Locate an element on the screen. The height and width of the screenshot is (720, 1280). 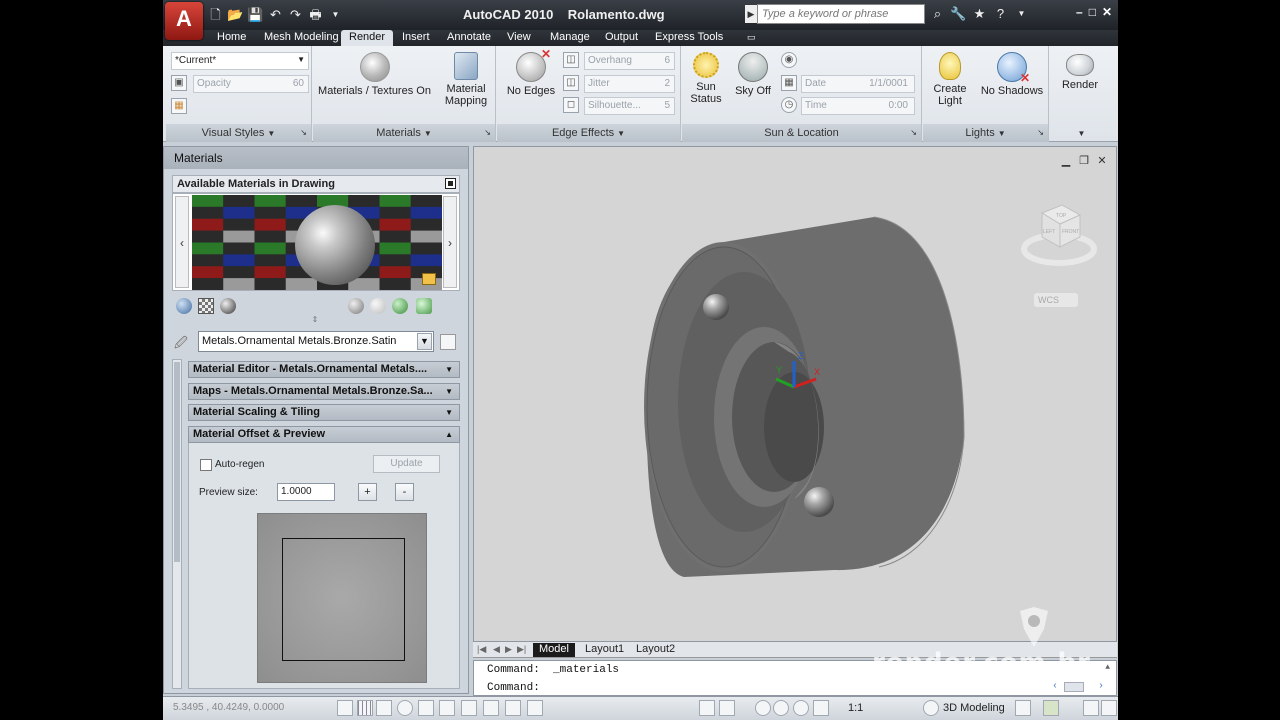
tab-insert: Insert is located at coordinates (416, 38).